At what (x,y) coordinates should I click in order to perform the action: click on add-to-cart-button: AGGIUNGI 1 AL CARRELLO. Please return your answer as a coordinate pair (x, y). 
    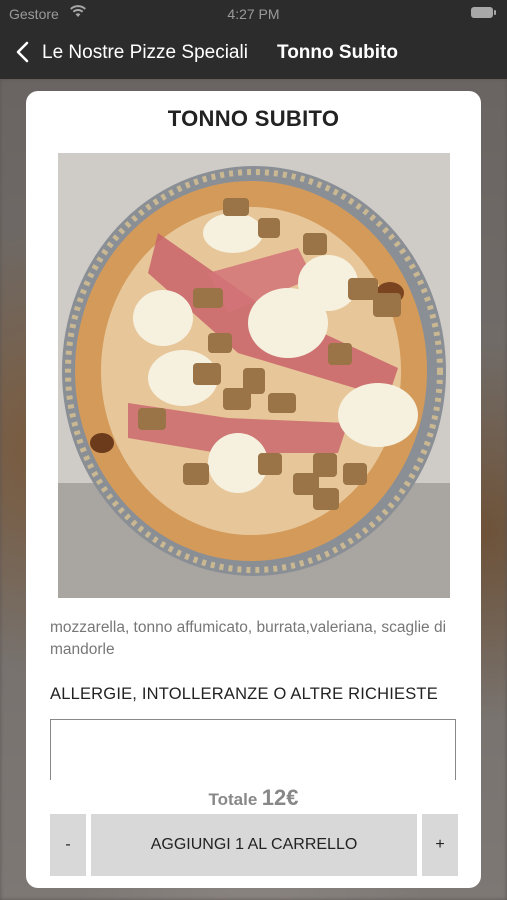
    Looking at the image, I should click on (254, 845).